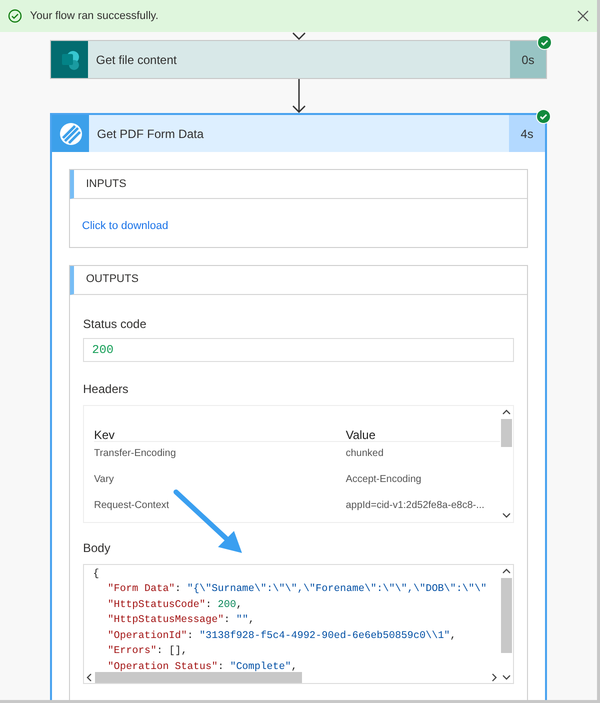 The width and height of the screenshot is (600, 703). Describe the element at coordinates (299, 59) in the screenshot. I see `action-title: Get file content` at that location.